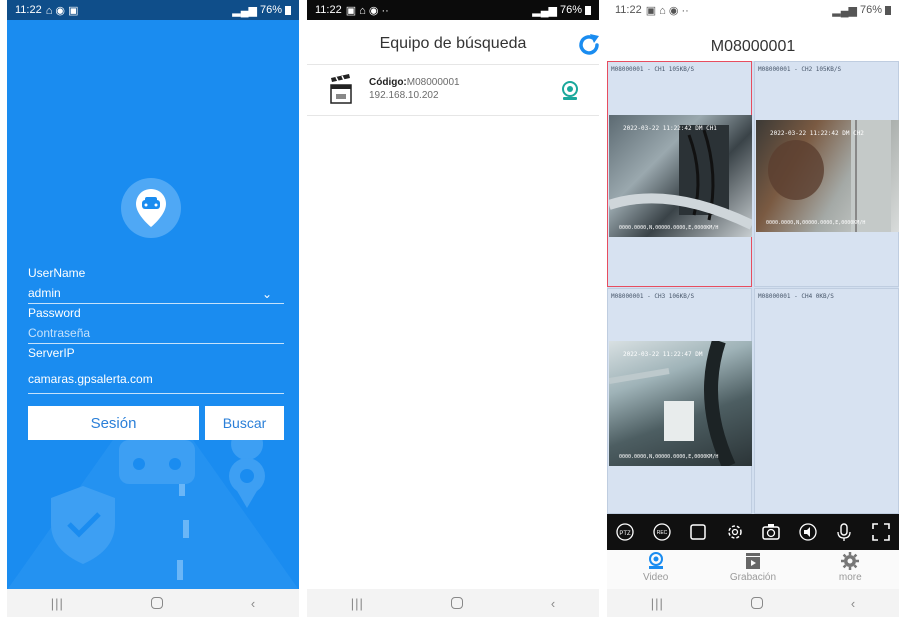 The height and width of the screenshot is (617, 899). Describe the element at coordinates (796, 296) in the screenshot. I see `tile-label: M08000001 - CH4 0KB/S` at that location.